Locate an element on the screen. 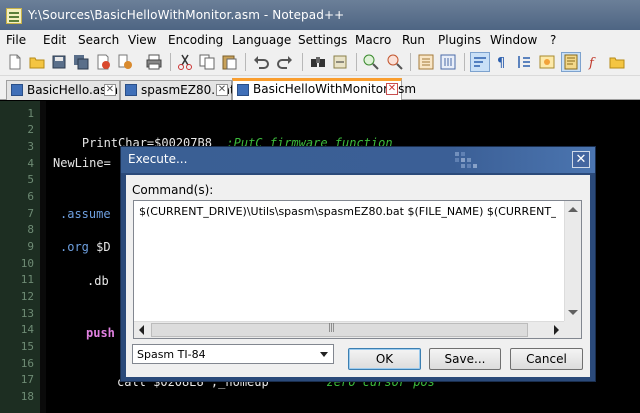 The image size is (640, 413). line-number: 11 is located at coordinates (27, 279).